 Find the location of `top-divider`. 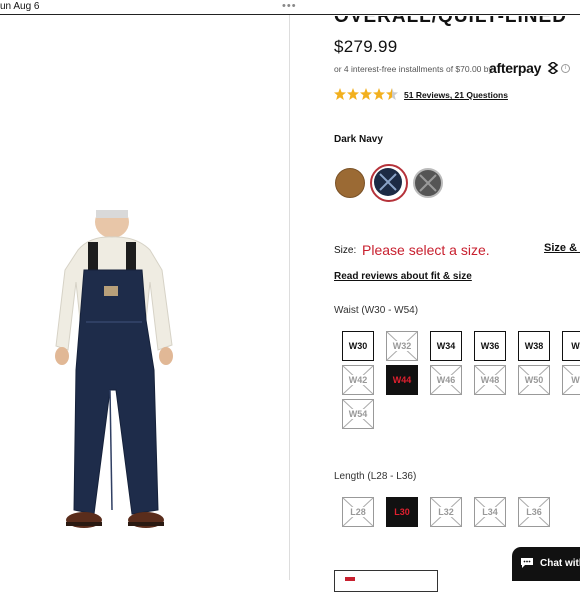

top-divider is located at coordinates (290, 14).